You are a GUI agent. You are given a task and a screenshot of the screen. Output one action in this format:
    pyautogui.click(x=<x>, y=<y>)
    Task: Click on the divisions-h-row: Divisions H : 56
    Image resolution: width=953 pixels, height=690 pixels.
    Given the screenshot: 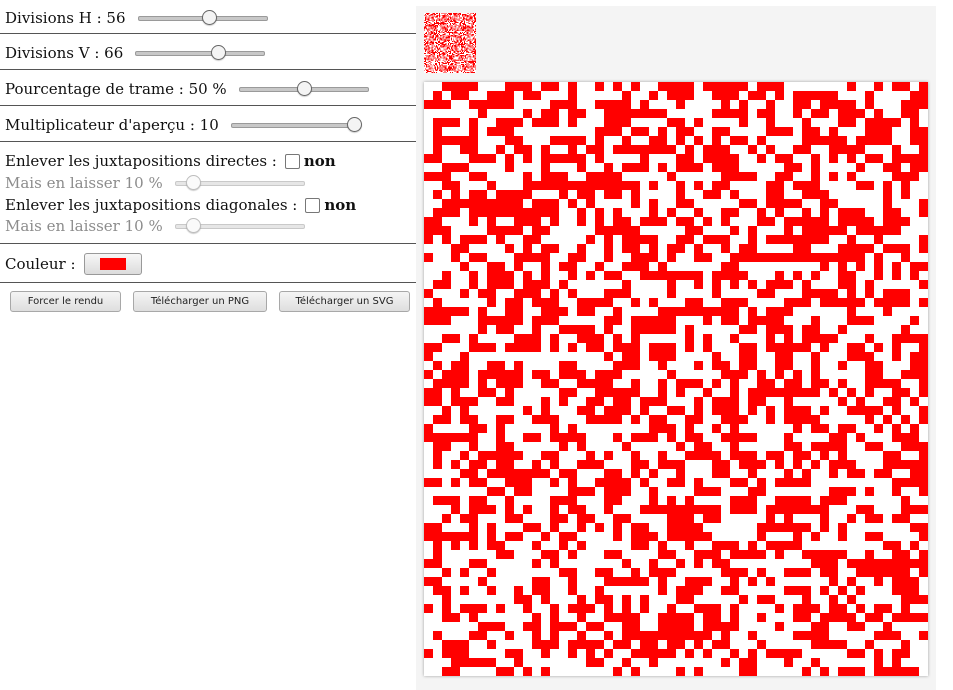 What is the action you would take?
    pyautogui.click(x=134, y=17)
    